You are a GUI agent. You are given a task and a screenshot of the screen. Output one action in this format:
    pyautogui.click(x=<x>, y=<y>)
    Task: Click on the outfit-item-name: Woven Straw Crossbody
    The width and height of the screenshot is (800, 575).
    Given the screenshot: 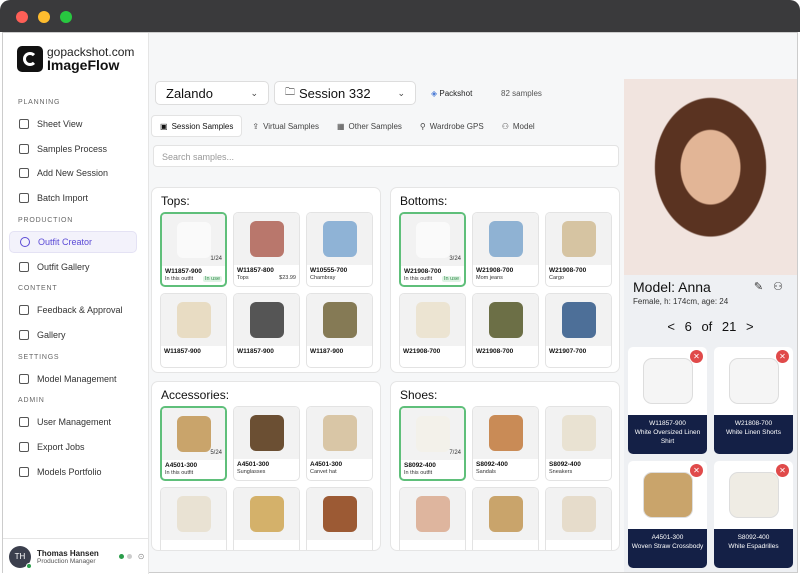 What is the action you would take?
    pyautogui.click(x=667, y=546)
    